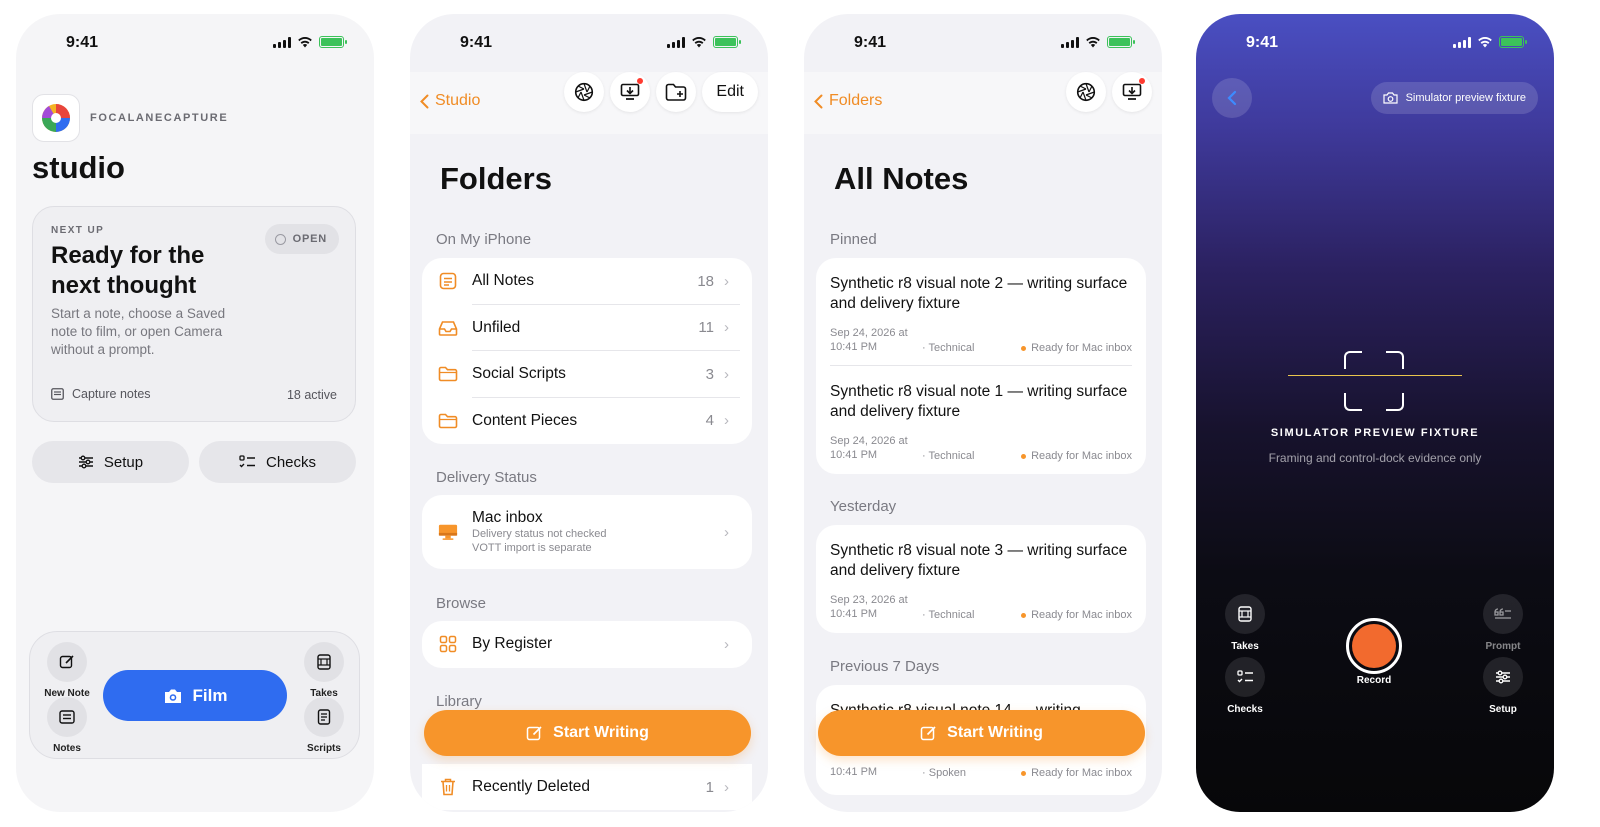  Describe the element at coordinates (730, 92) in the screenshot. I see `edit-button: Edit` at that location.